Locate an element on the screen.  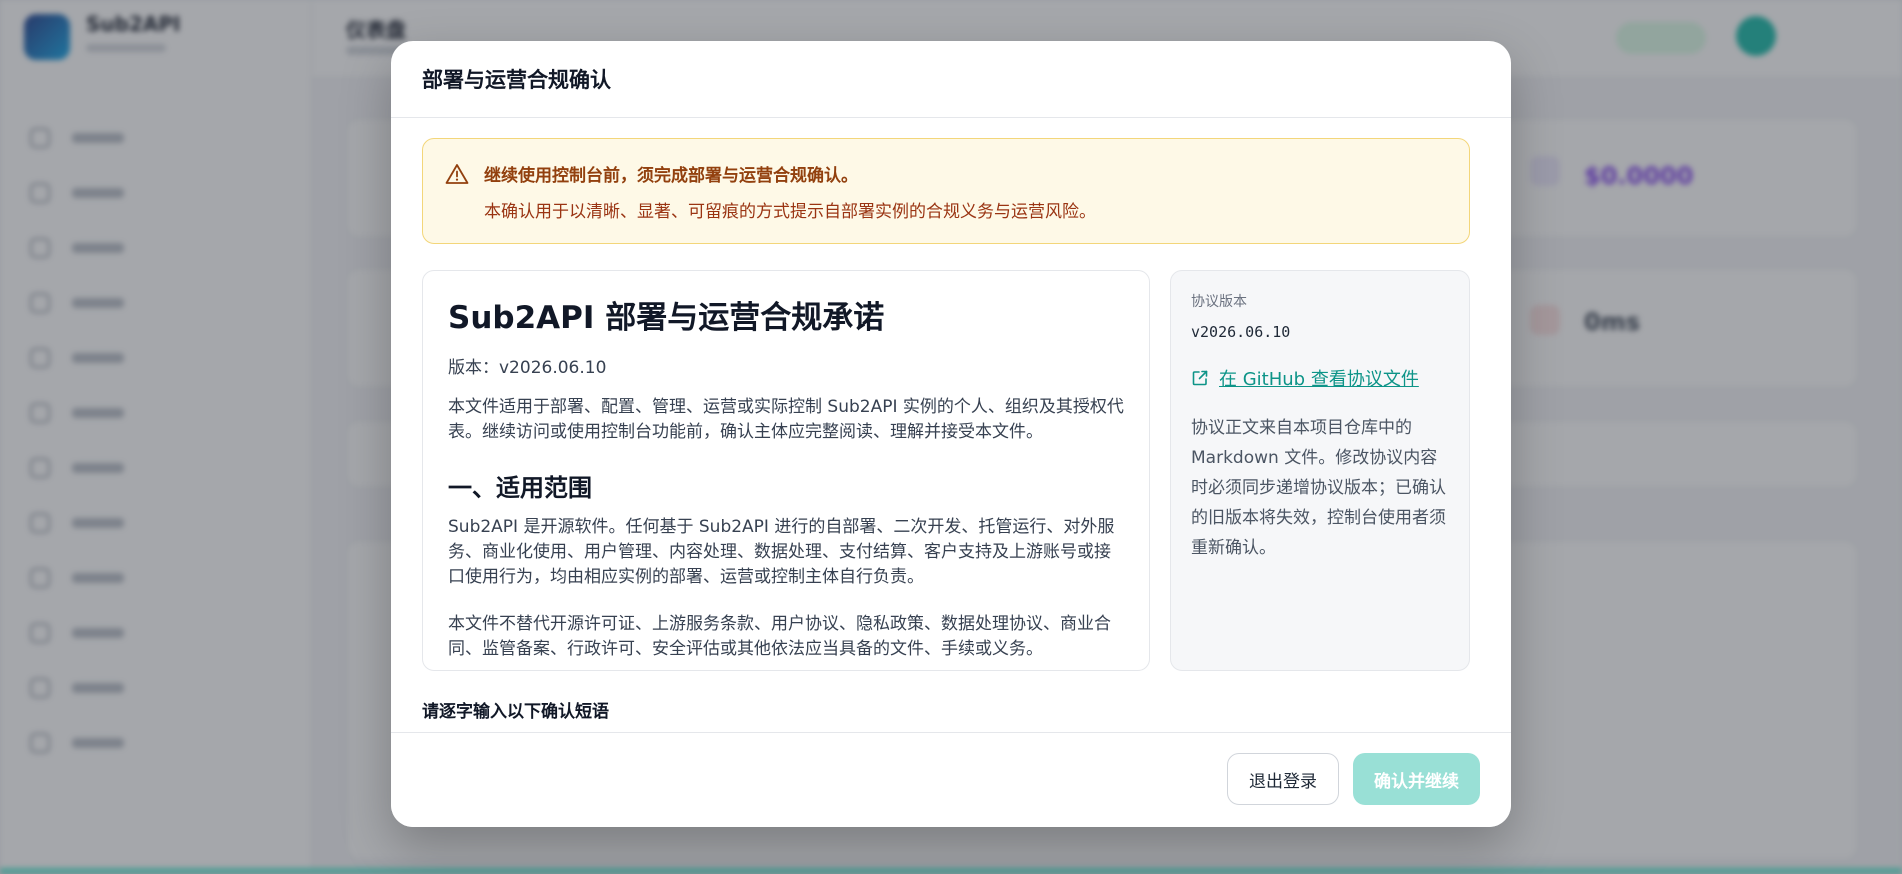
modal-header: 部署与运营合规确认 is located at coordinates (951, 79).